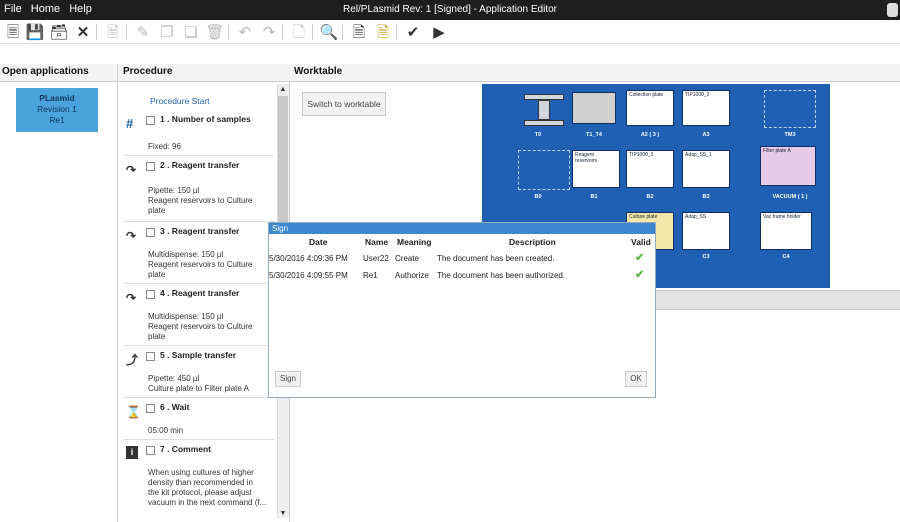  What do you see at coordinates (200, 165) in the screenshot?
I see `step-title: 2 . Reagent transfer` at bounding box center [200, 165].